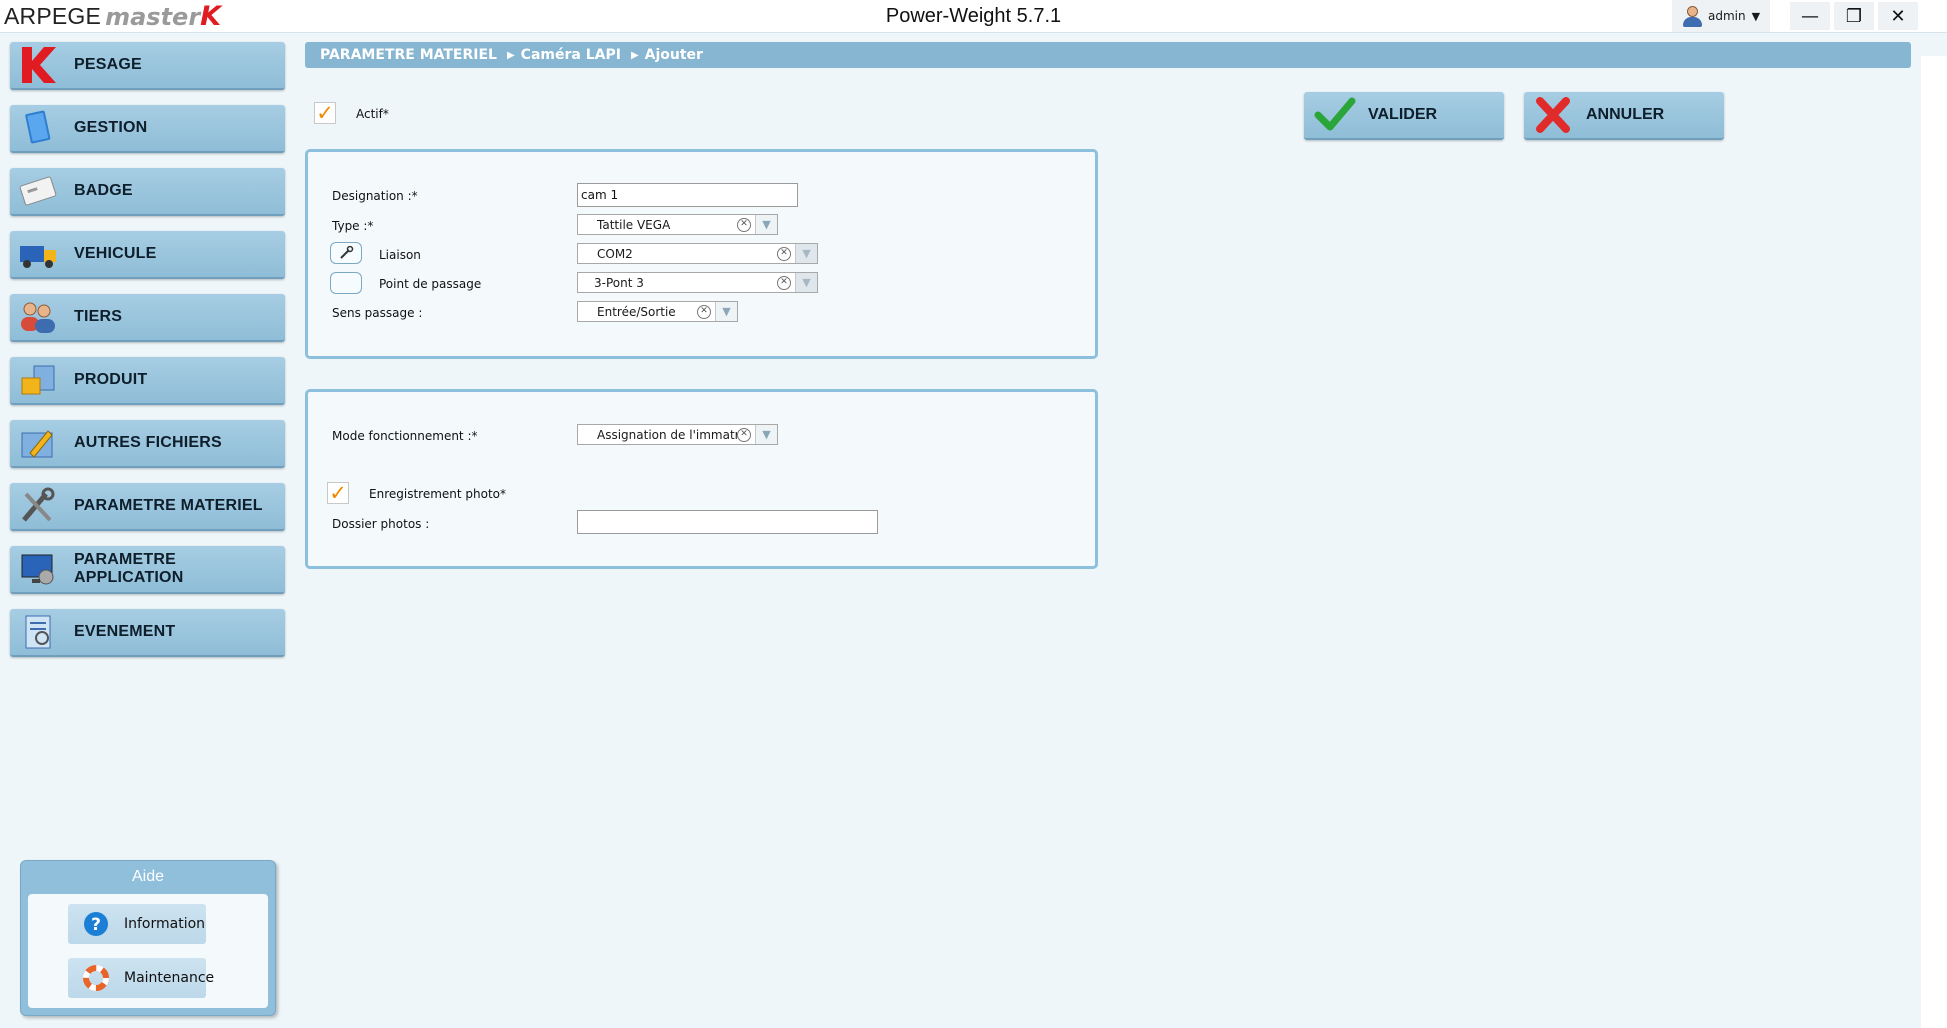 Image resolution: width=1947 pixels, height=1028 pixels. What do you see at coordinates (400, 255) in the screenshot?
I see `liaison-label: Liaison` at bounding box center [400, 255].